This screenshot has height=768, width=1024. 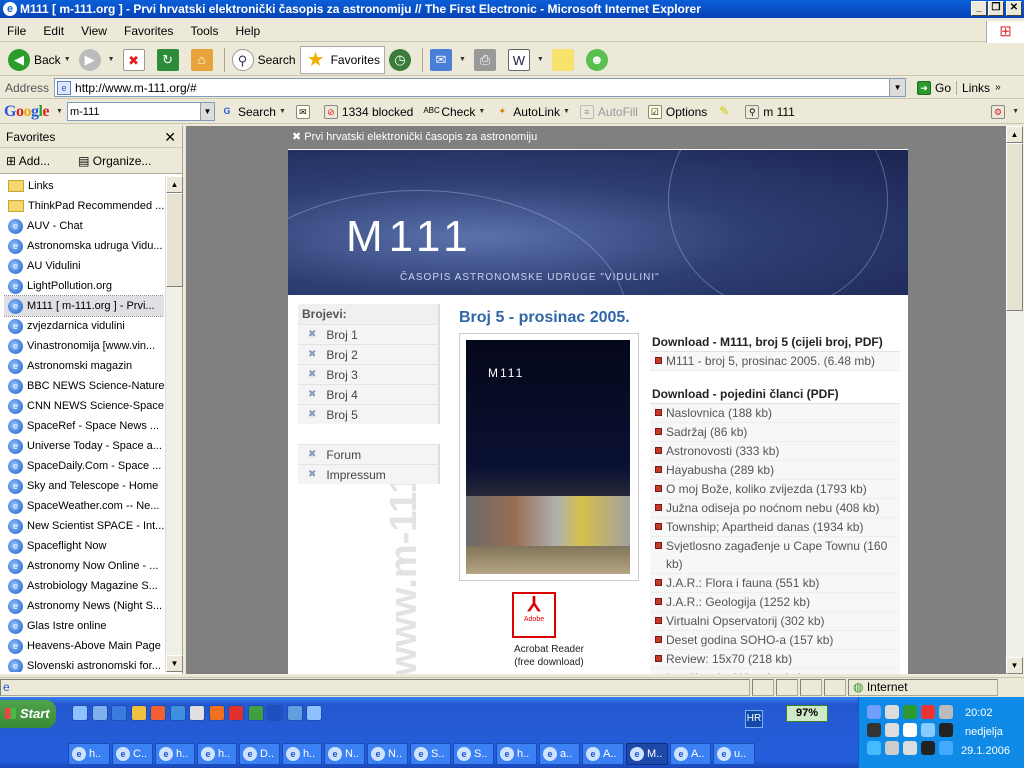 What do you see at coordinates (84, 626) in the screenshot?
I see `favorite-item: e Glas Istre online` at bounding box center [84, 626].